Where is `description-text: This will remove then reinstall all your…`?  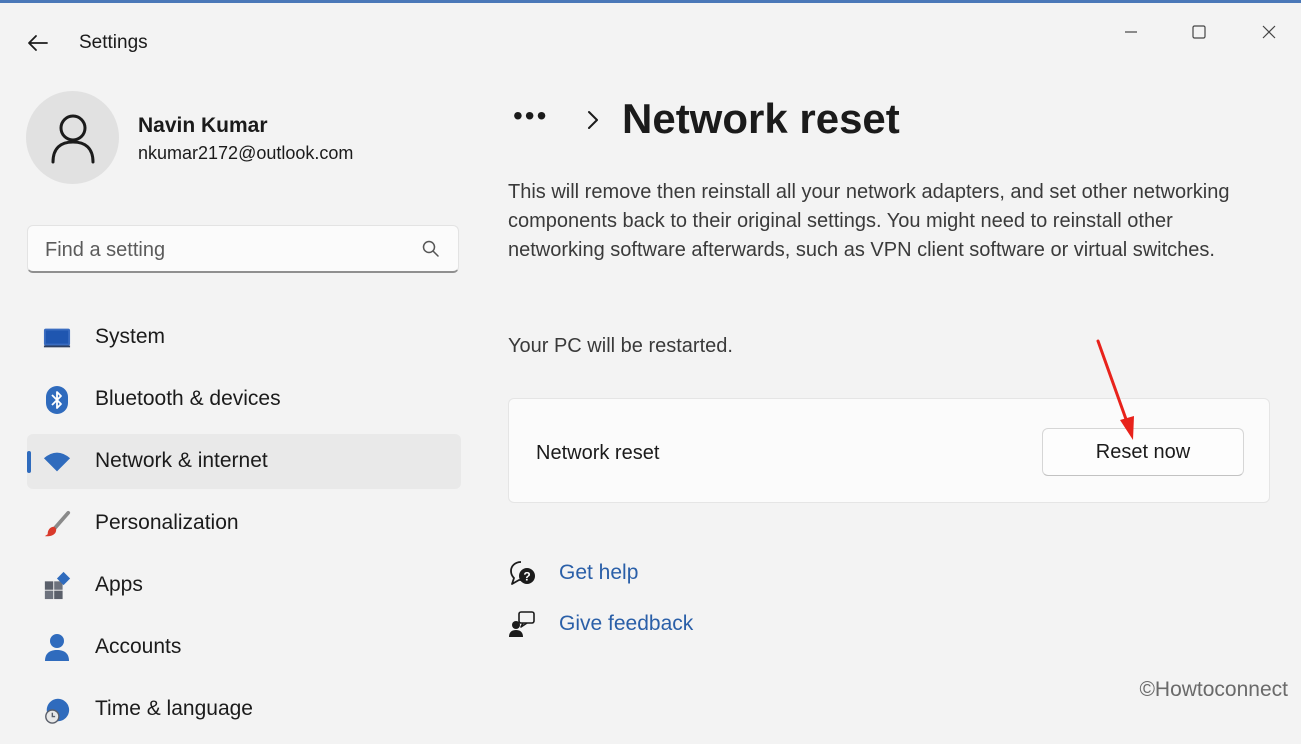 description-text: This will remove then reinstall all your… is located at coordinates (869, 221).